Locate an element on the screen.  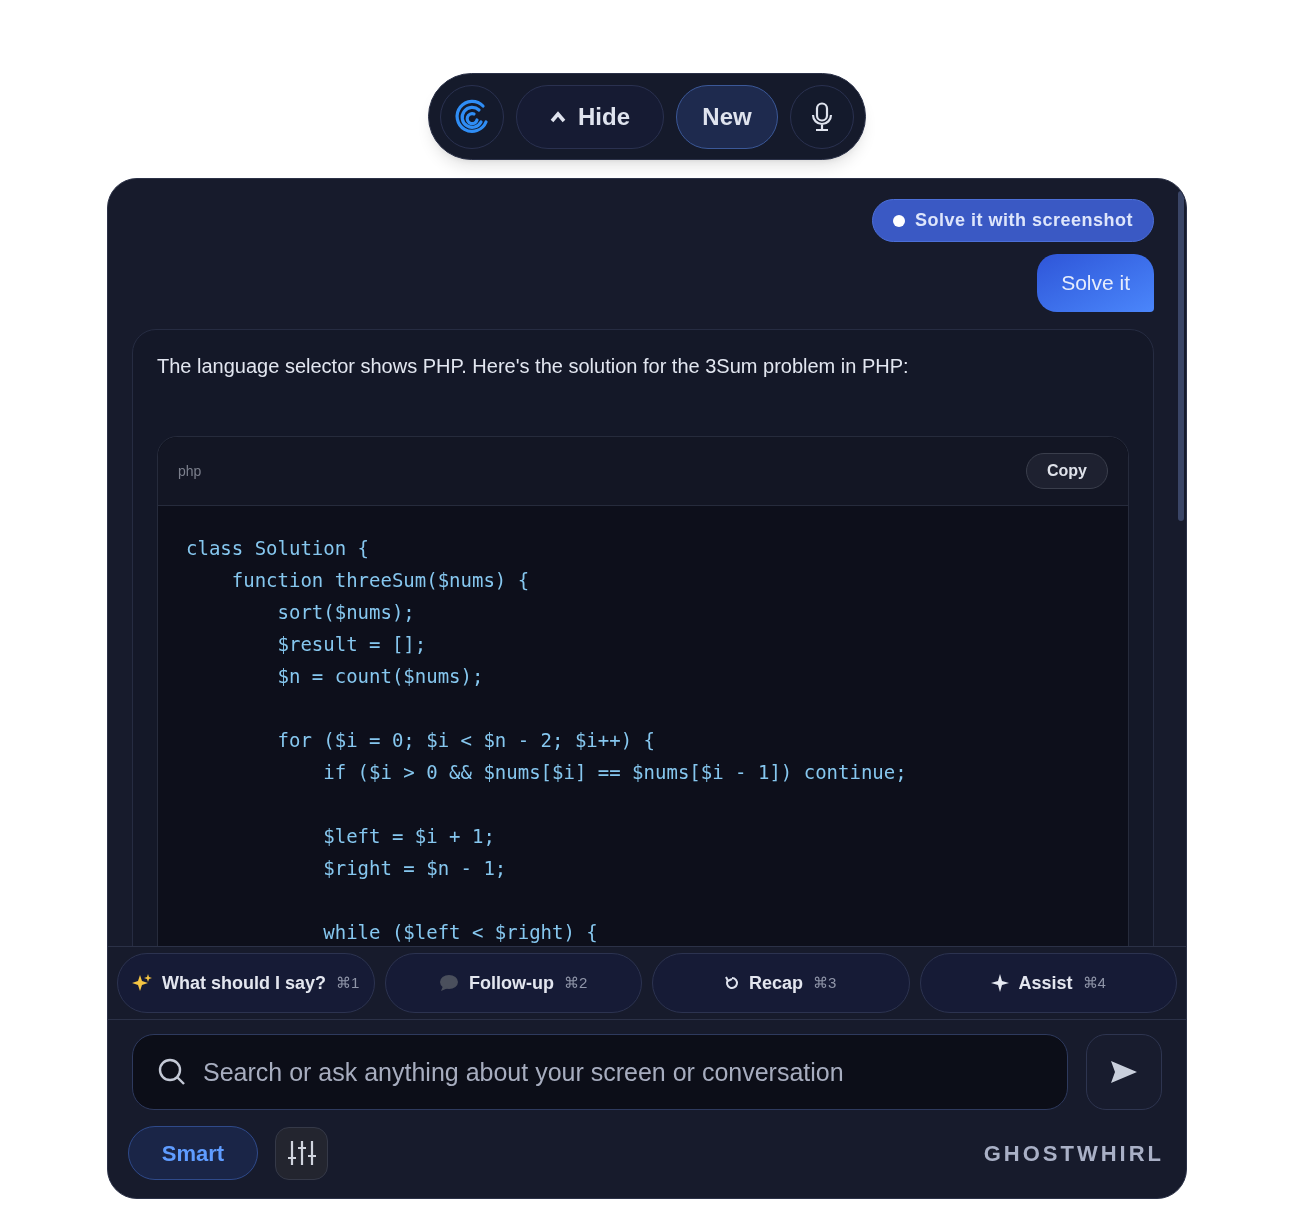
action-label: Assist is located at coordinates (1045, 983).